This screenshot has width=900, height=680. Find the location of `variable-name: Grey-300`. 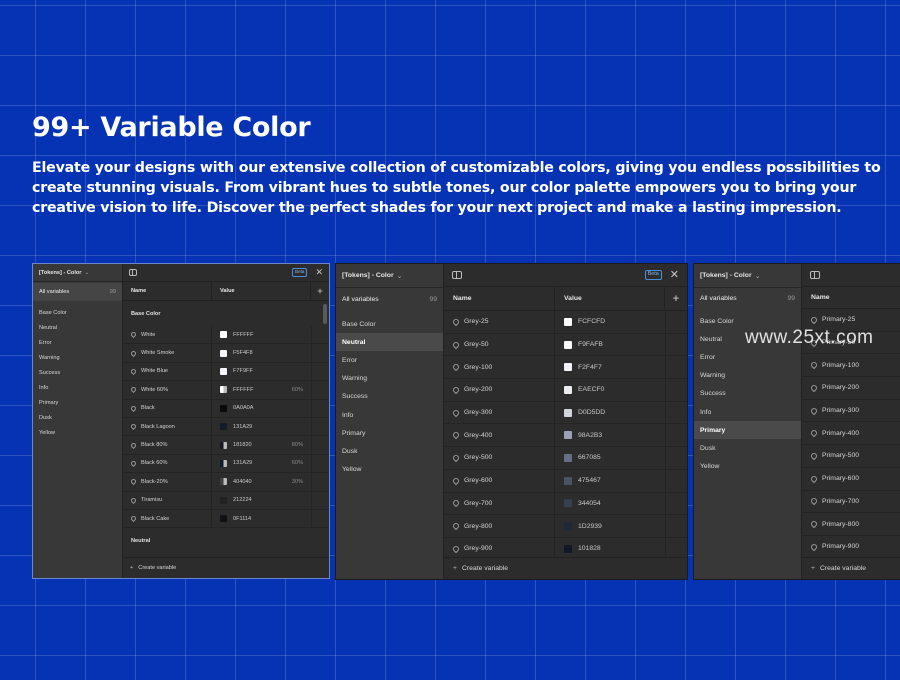

variable-name: Grey-300 is located at coordinates (478, 412).